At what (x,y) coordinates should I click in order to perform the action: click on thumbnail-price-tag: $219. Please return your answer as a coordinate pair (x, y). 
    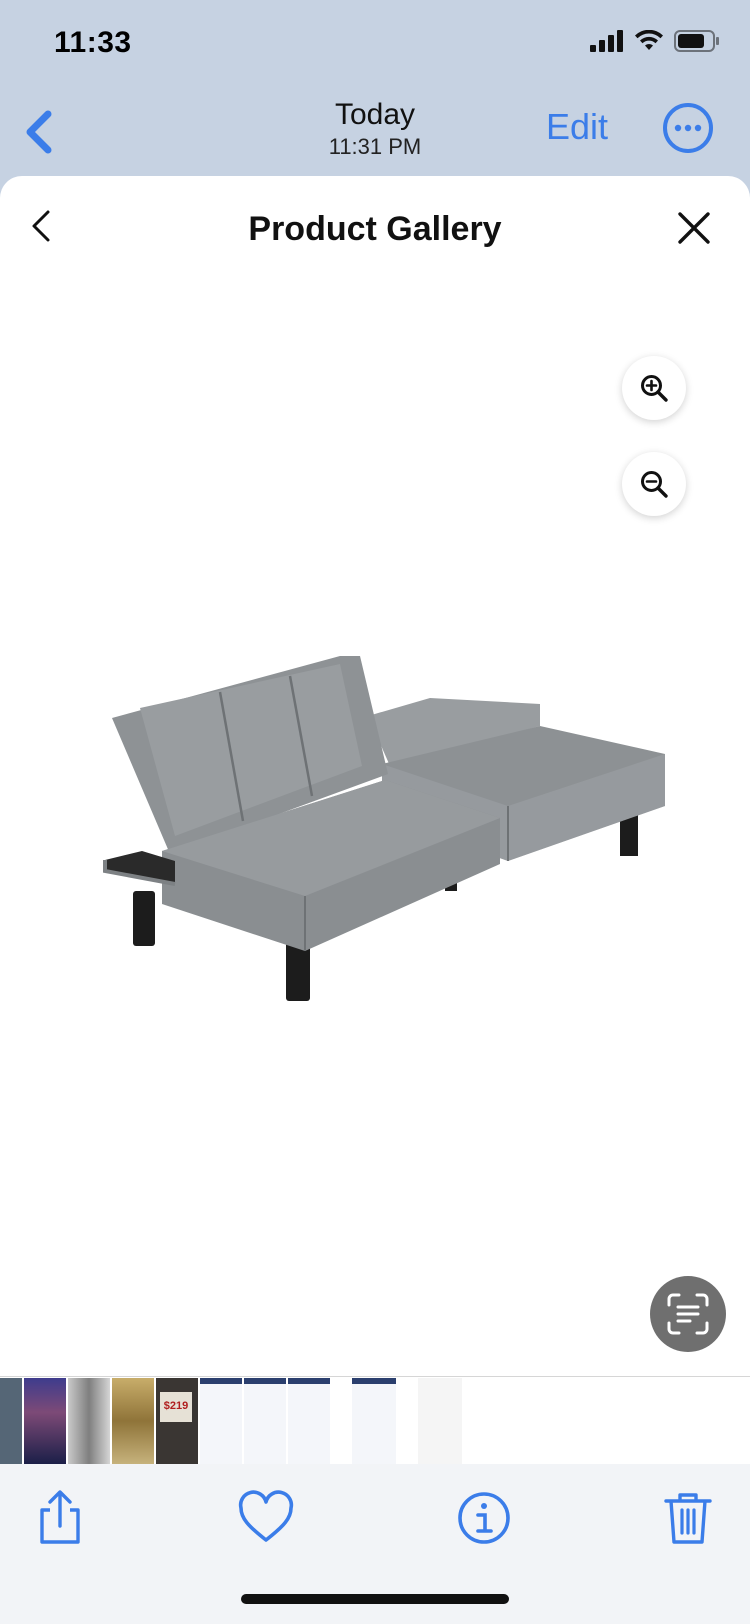
    Looking at the image, I should click on (176, 1407).